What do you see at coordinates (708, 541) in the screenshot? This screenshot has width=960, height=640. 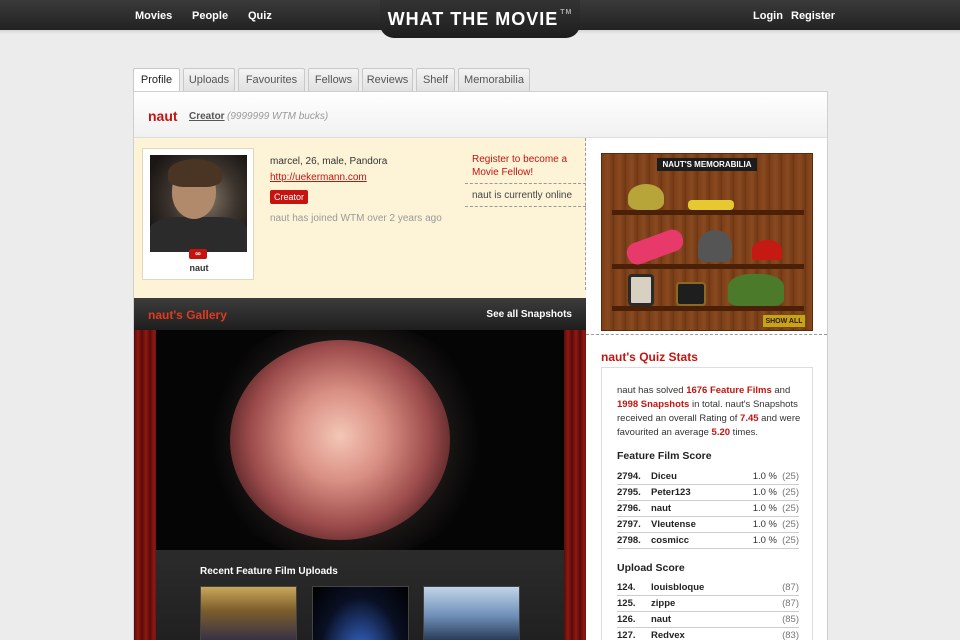 I see `table-row: 2798. cosmicc 1.0 % (25)` at bounding box center [708, 541].